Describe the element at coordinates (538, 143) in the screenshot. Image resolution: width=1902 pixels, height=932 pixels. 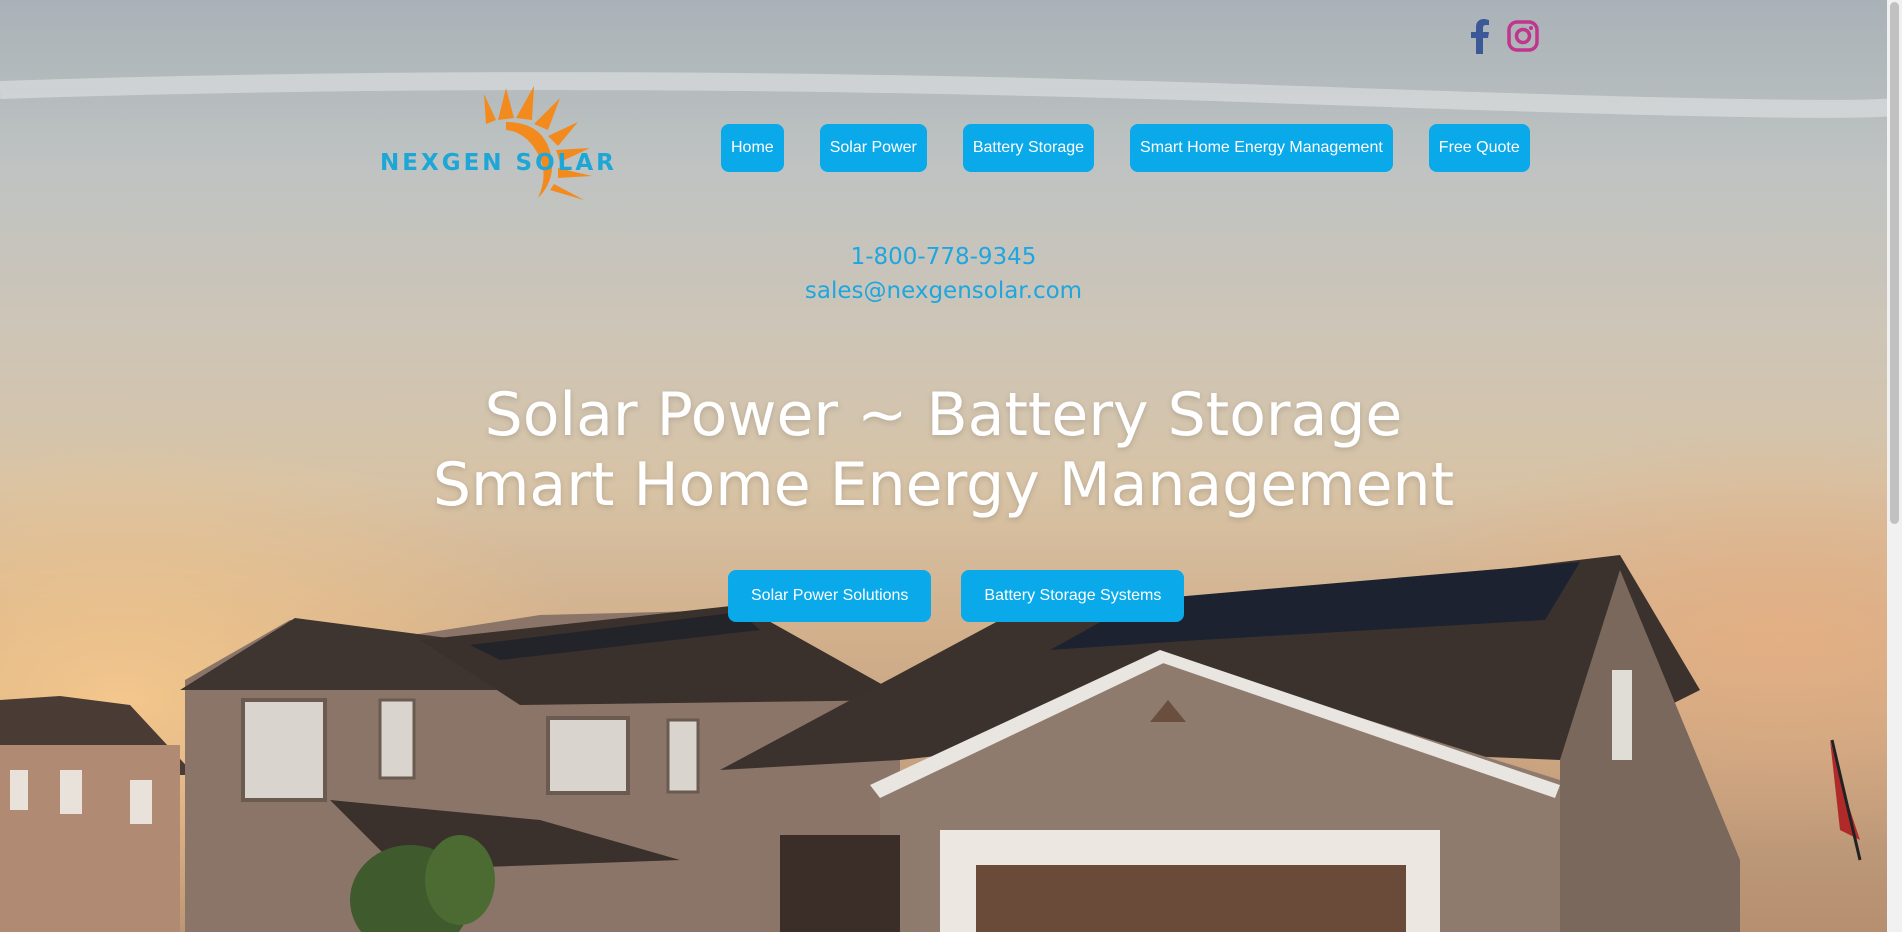
I see `sun-logo-icon` at that location.